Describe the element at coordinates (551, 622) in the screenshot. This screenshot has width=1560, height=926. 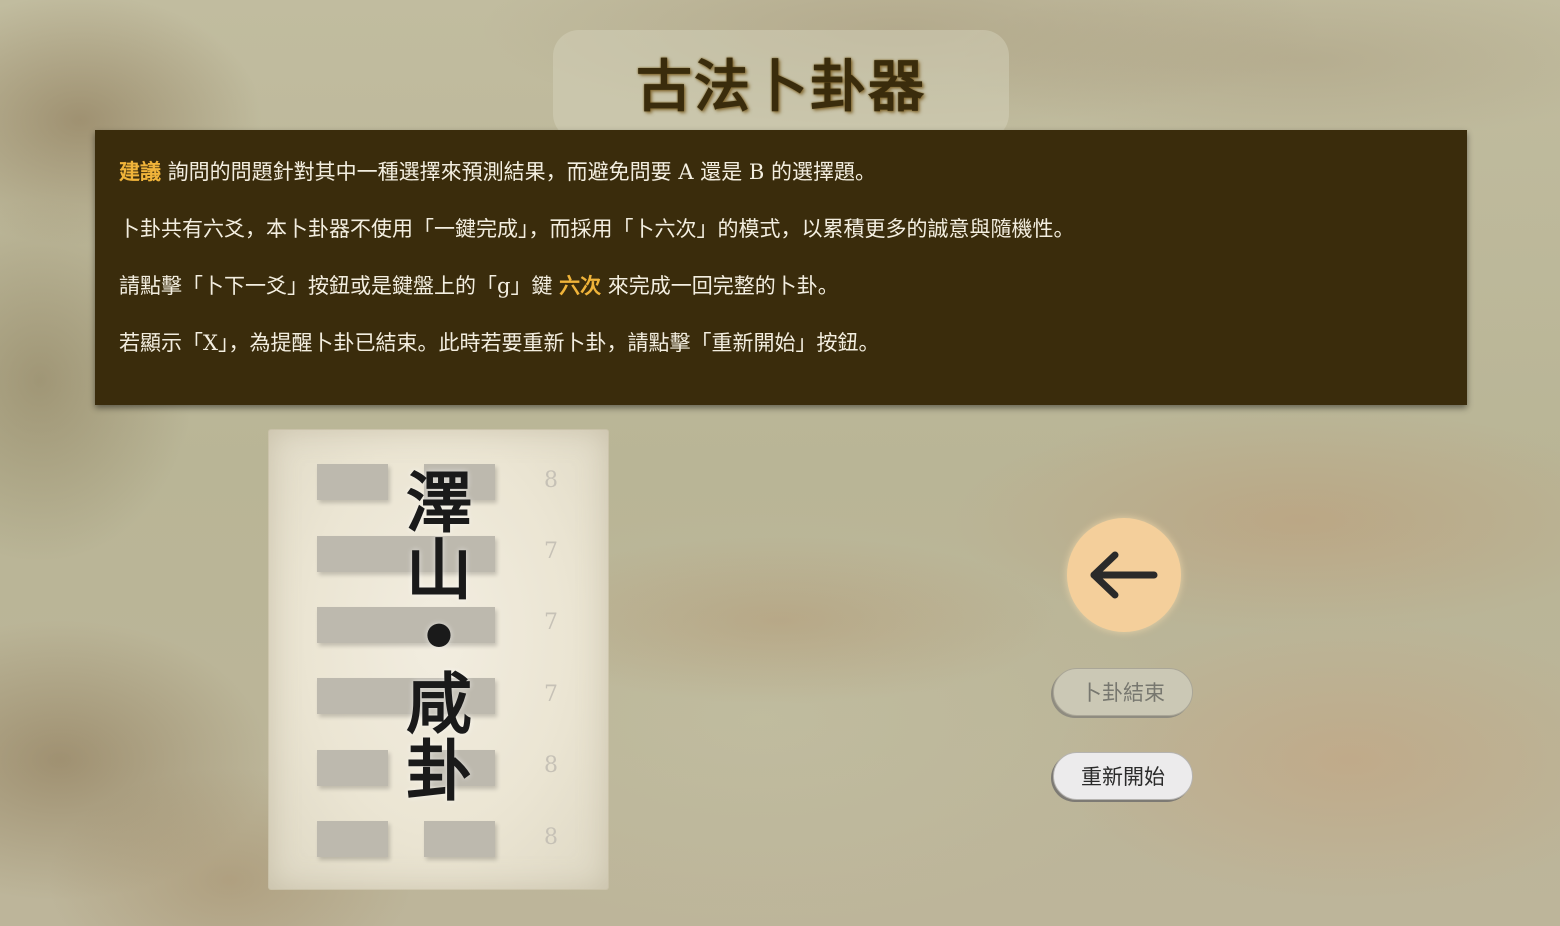
I see `line-value-4: 7` at that location.